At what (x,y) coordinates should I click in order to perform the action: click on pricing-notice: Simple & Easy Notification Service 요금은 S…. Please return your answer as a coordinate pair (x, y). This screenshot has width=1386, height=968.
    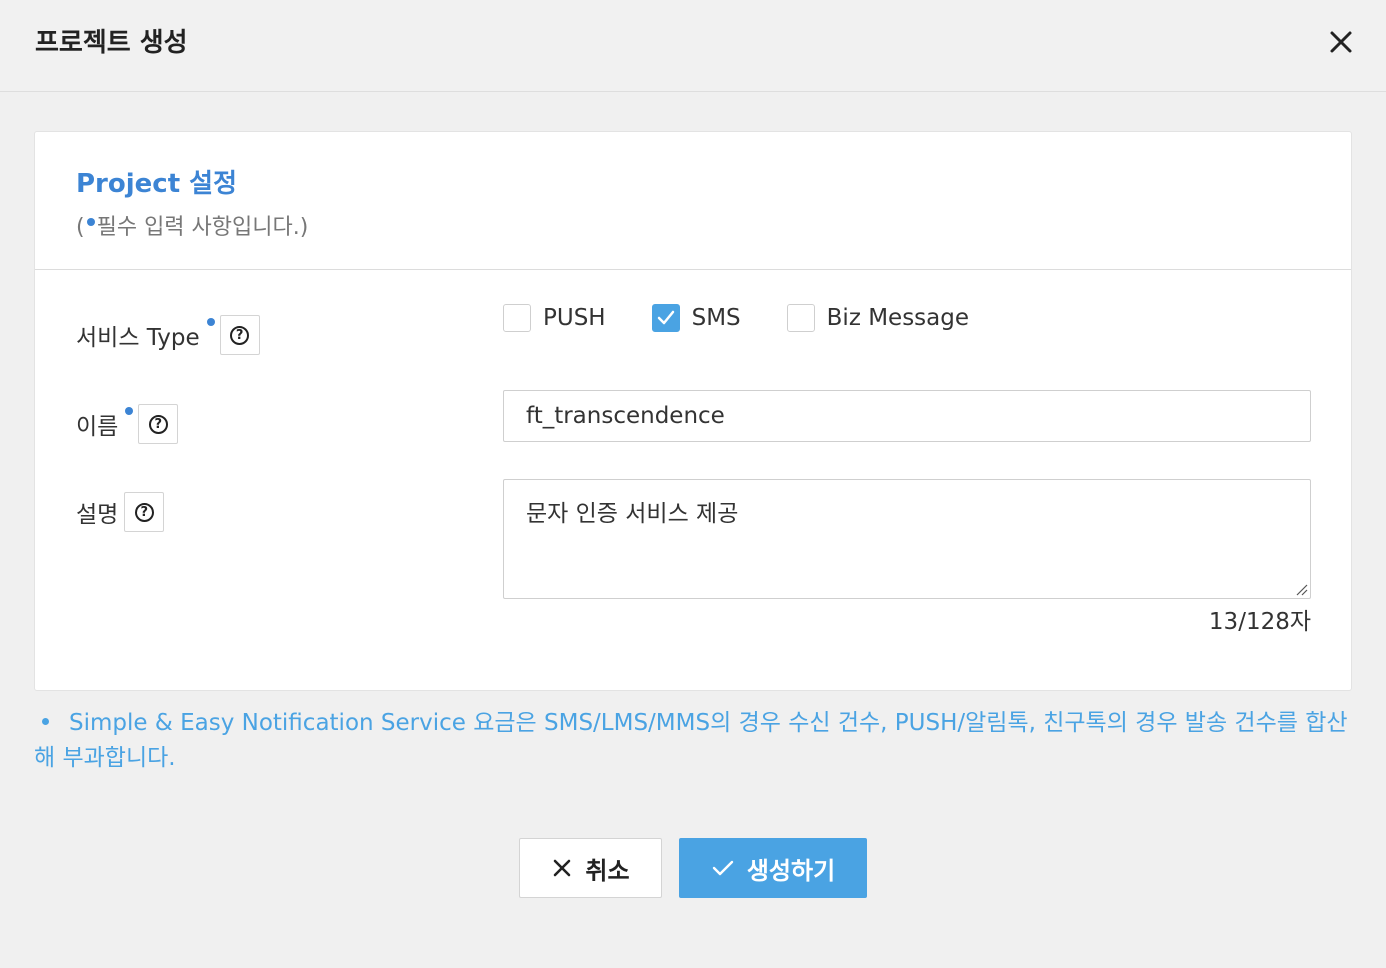
    Looking at the image, I should click on (692, 741).